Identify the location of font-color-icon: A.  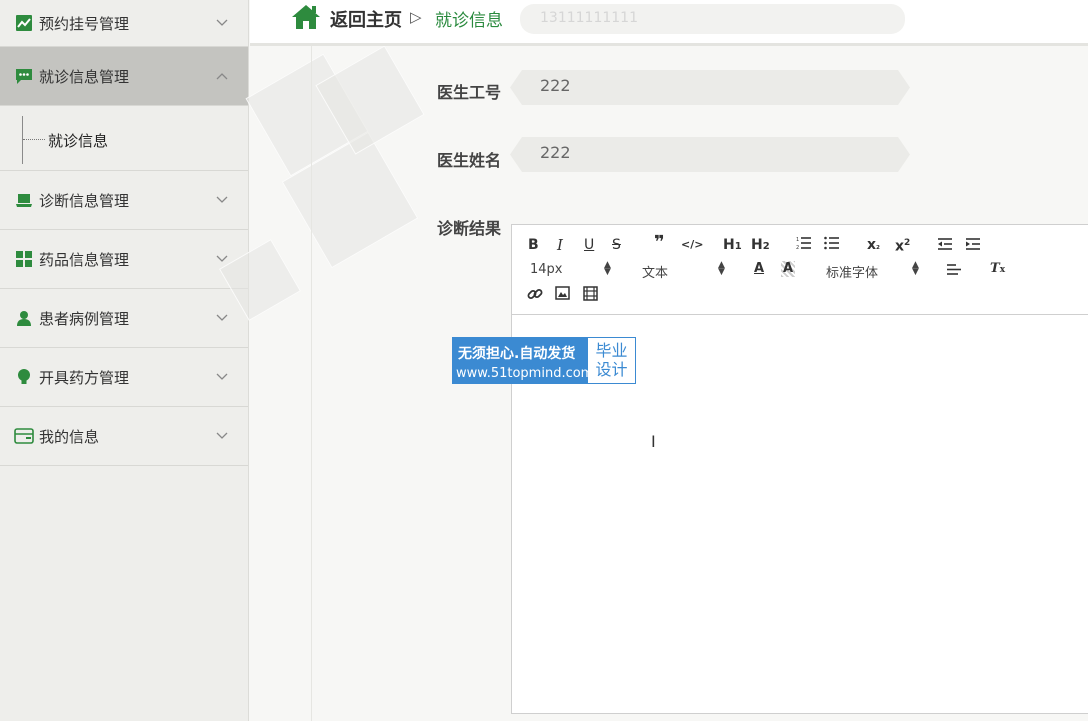
(759, 269).